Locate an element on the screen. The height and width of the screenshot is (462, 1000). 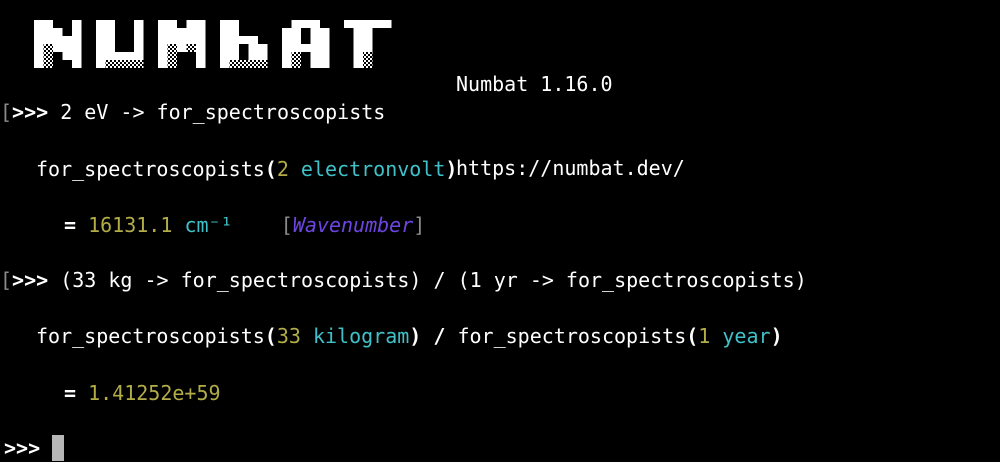
unit-value: year is located at coordinates (746, 336).